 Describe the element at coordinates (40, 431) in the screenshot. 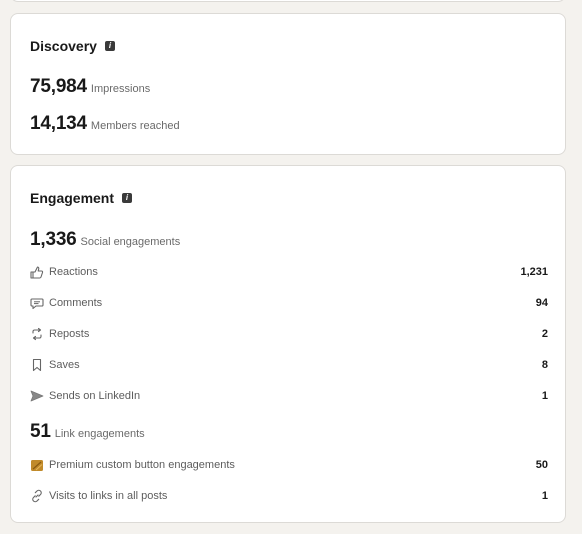

I see `link-engagements-value: 51` at that location.